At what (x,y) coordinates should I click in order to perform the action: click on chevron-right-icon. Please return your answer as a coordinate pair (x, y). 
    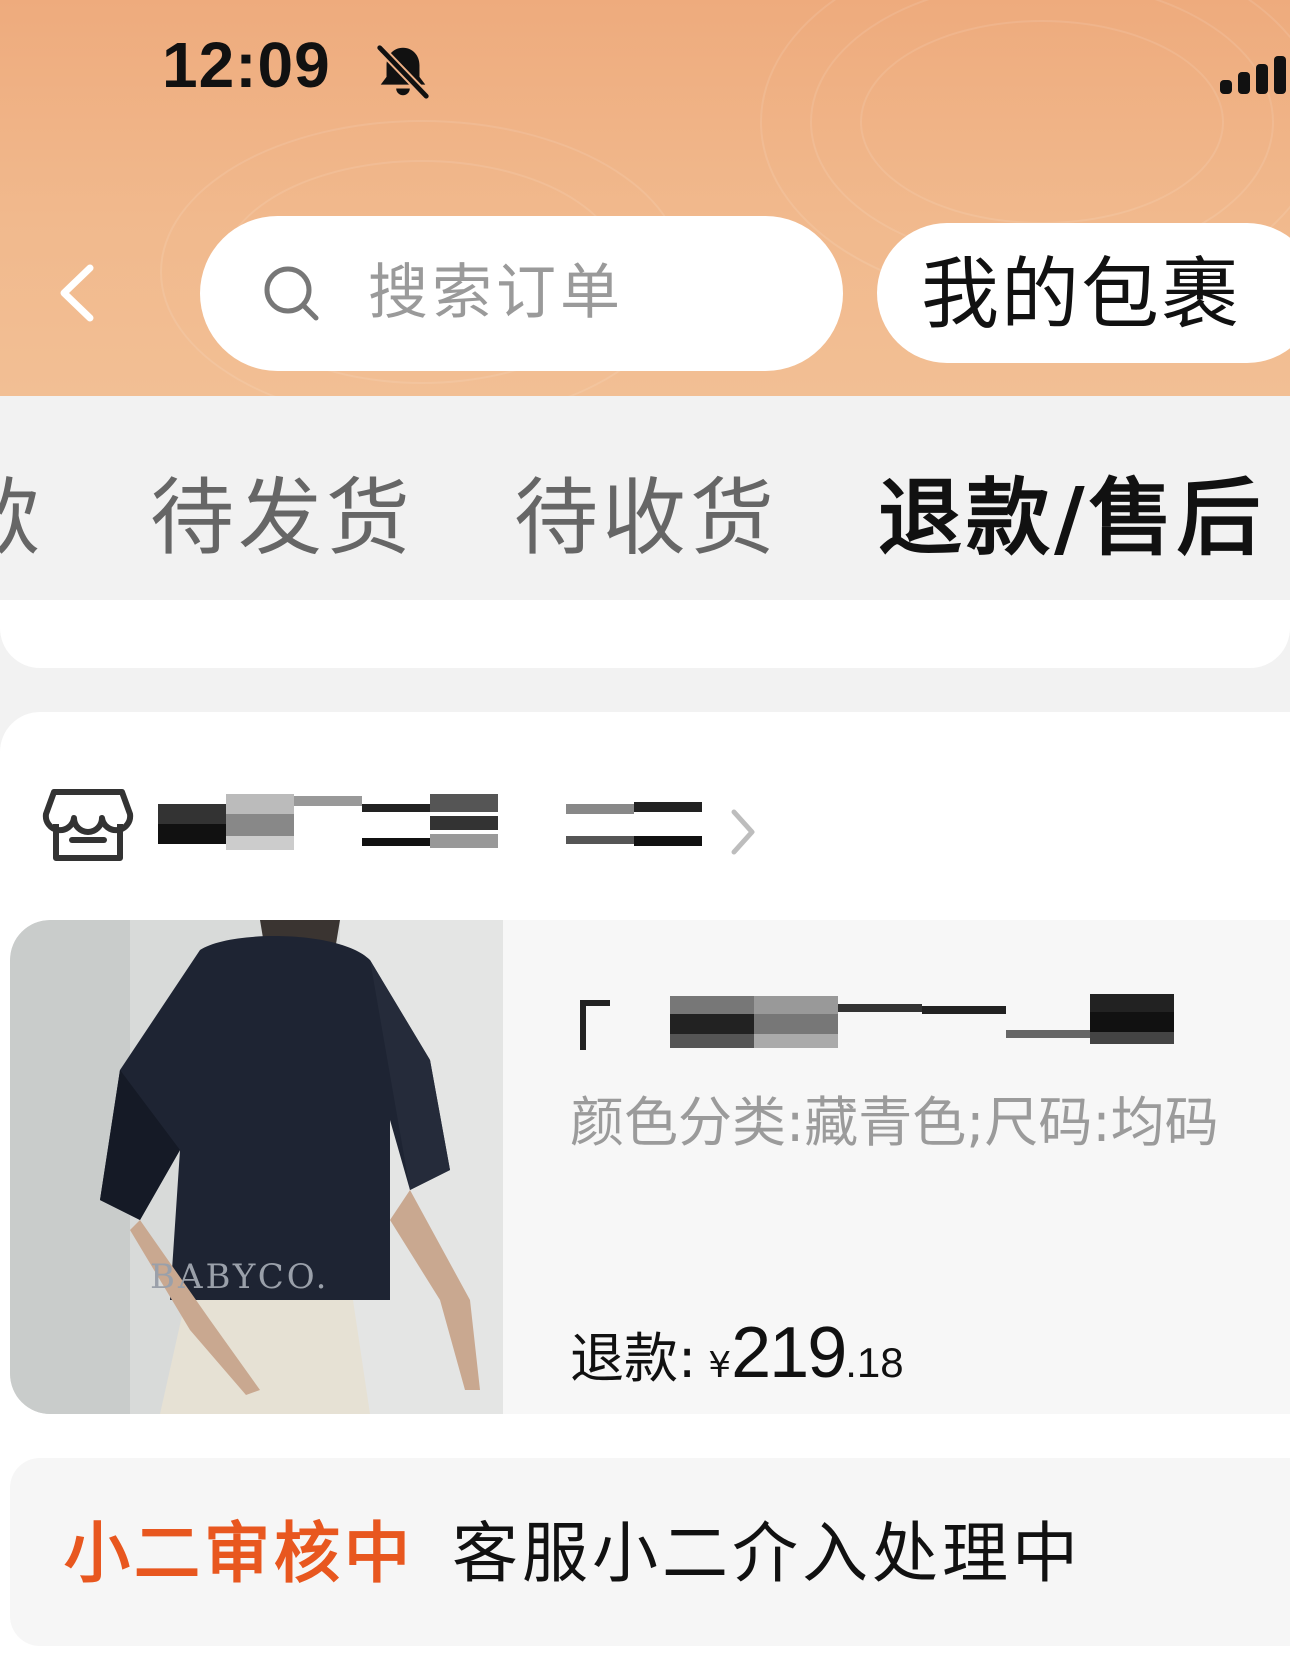
    Looking at the image, I should click on (743, 832).